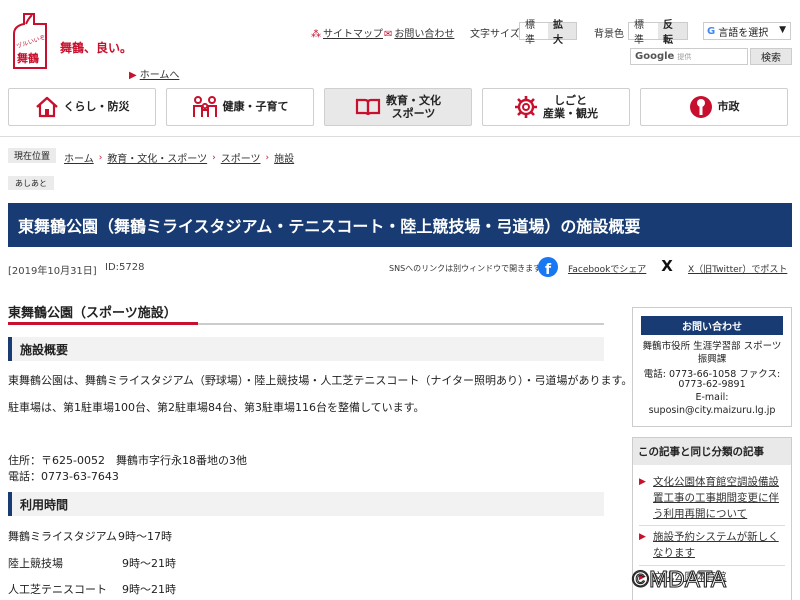  I want to click on search-placeholder: 提供, so click(684, 56).